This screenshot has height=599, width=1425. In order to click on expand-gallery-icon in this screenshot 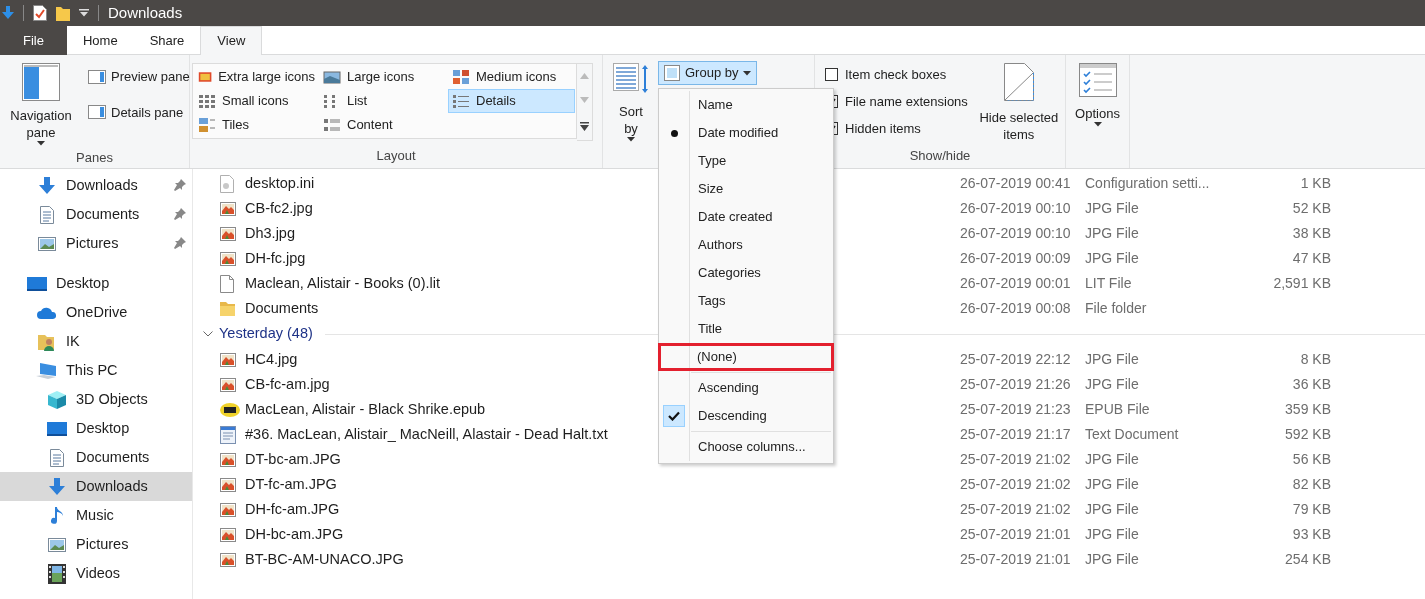, I will do `click(584, 126)`.